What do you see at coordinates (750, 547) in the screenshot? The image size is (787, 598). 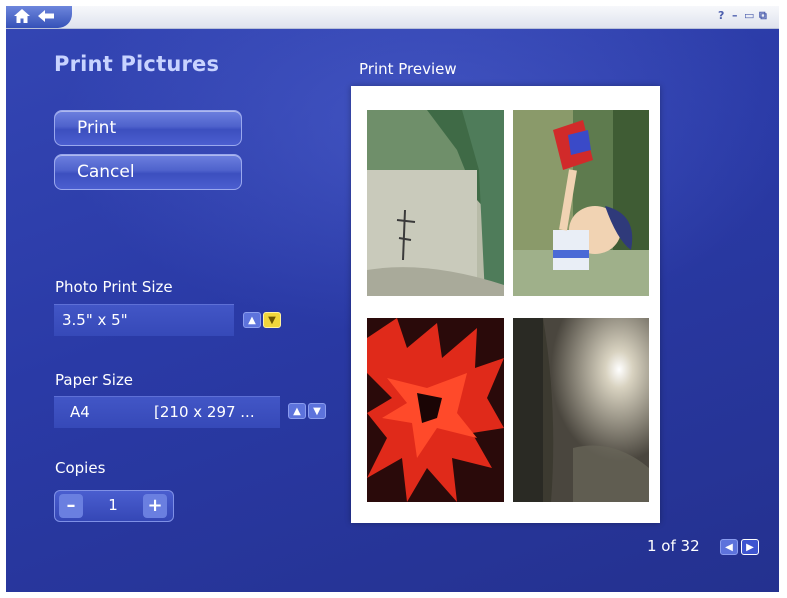 I see `chevron-right-icon: ▶` at bounding box center [750, 547].